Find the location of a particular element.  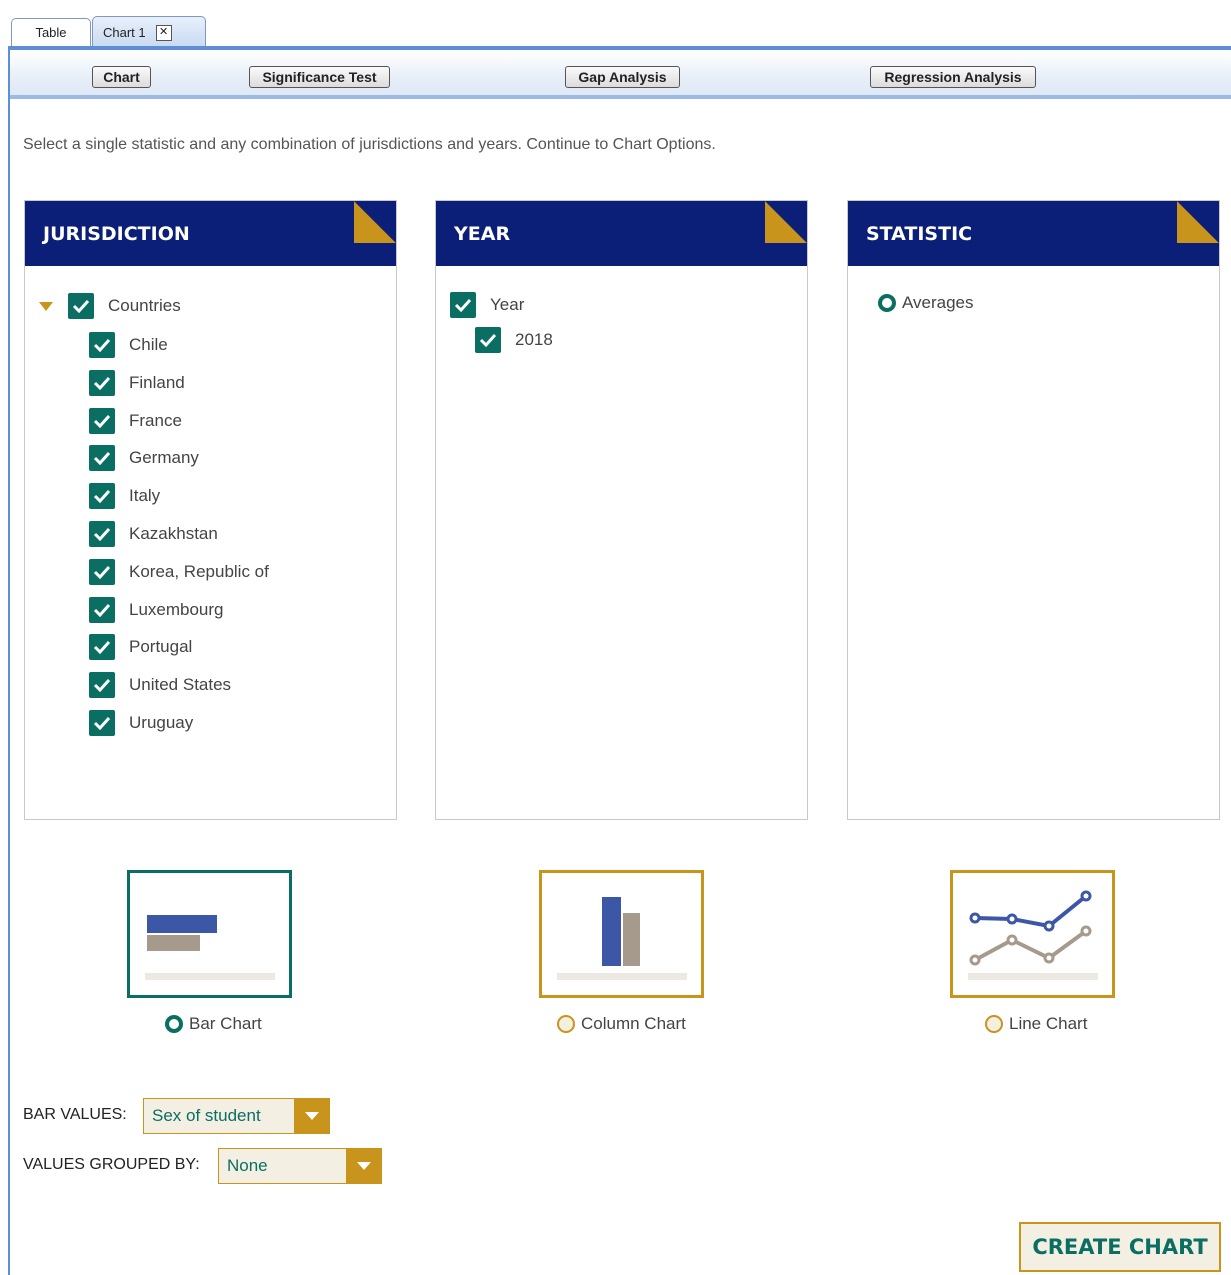

create-chart-button: CREATE CHART is located at coordinates (1120, 1247).